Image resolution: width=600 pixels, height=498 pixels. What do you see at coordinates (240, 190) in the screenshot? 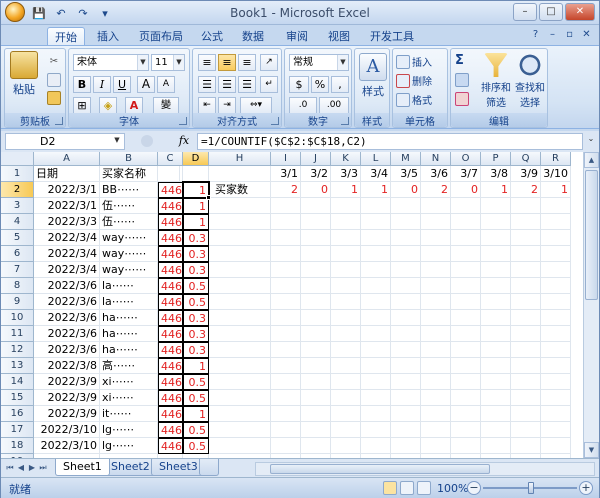
I see `buyer-count-label: 买家数` at bounding box center [240, 190].